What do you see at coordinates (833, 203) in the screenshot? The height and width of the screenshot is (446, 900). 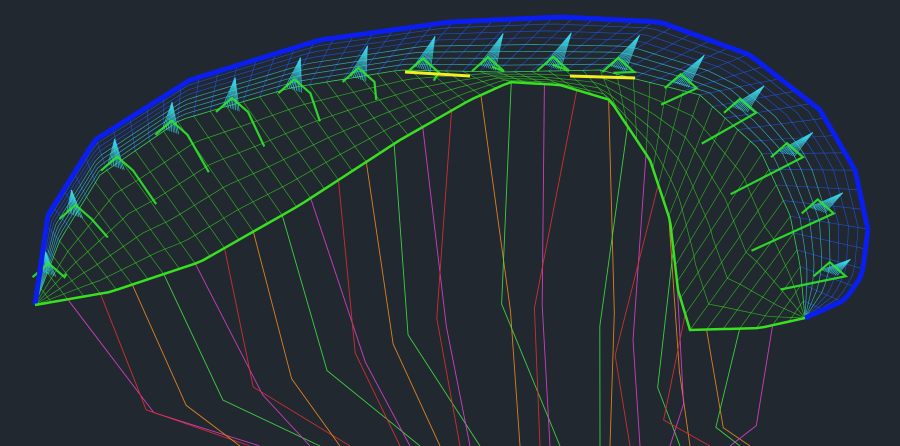 I see `rib-hatch` at bounding box center [833, 203].